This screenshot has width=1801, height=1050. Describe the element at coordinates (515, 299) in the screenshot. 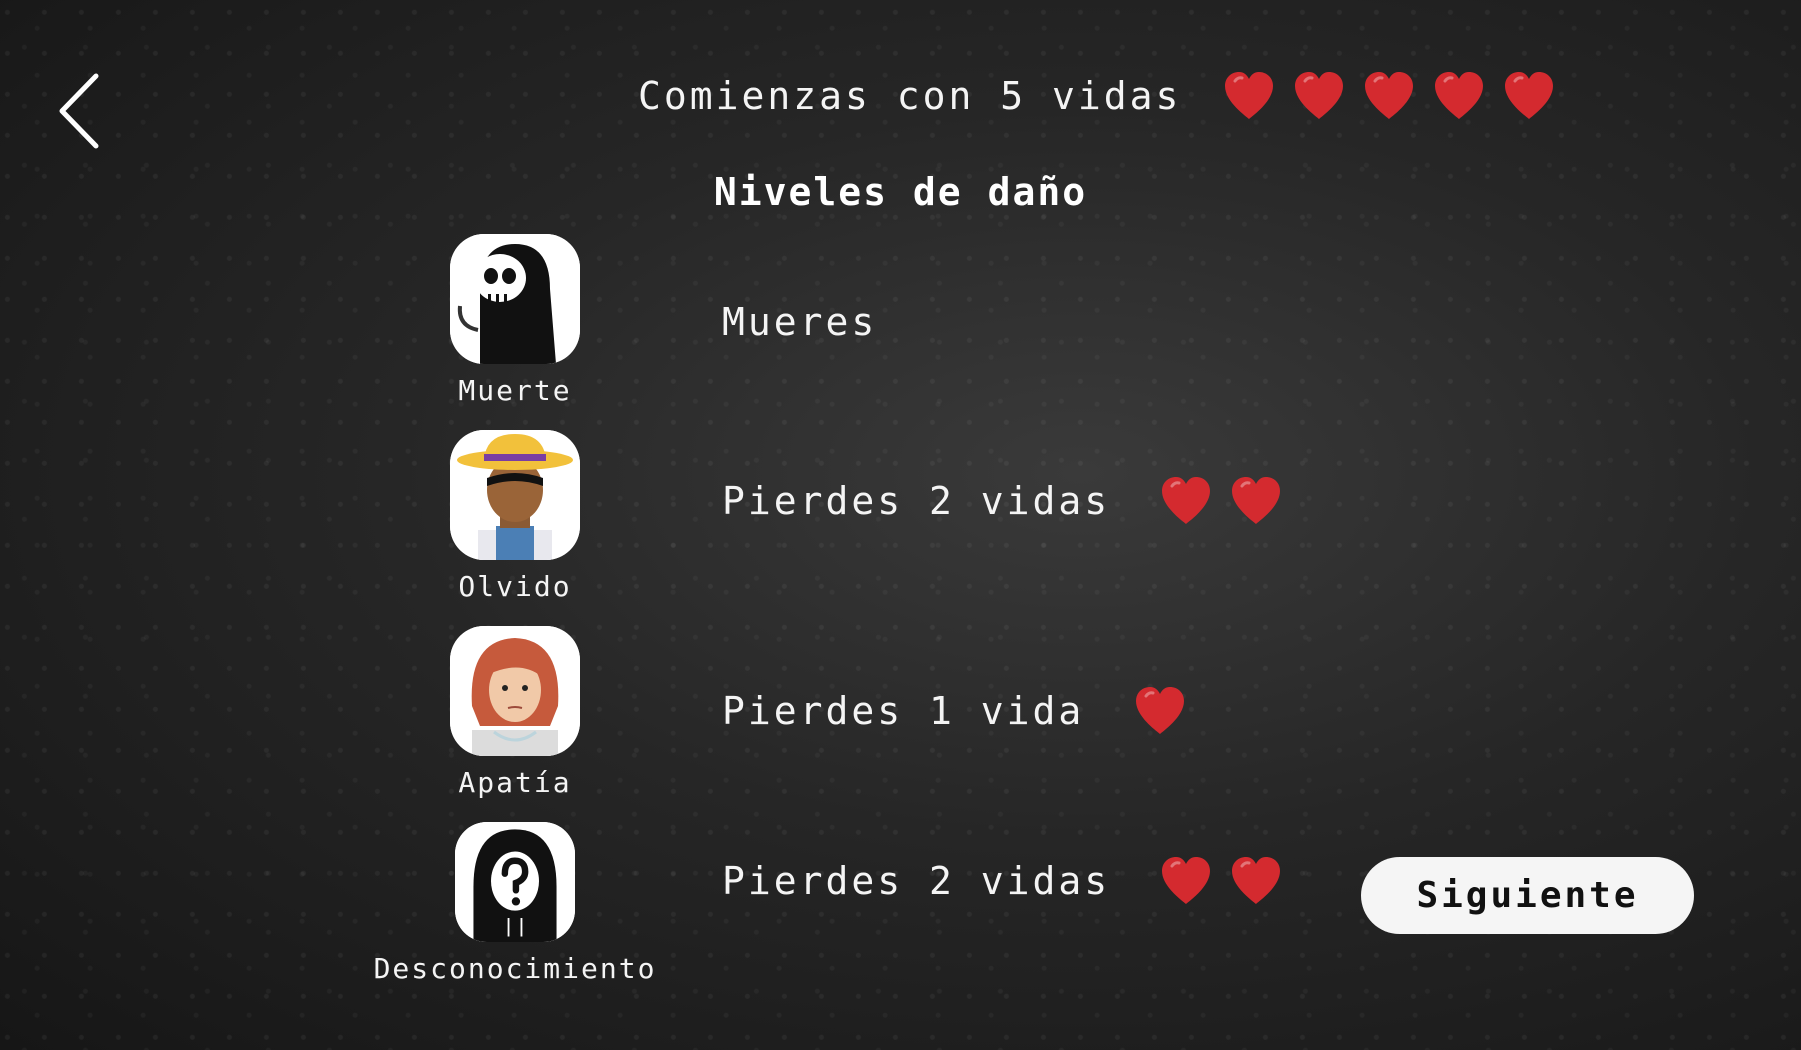

I see `grim-reaper-icon` at that location.